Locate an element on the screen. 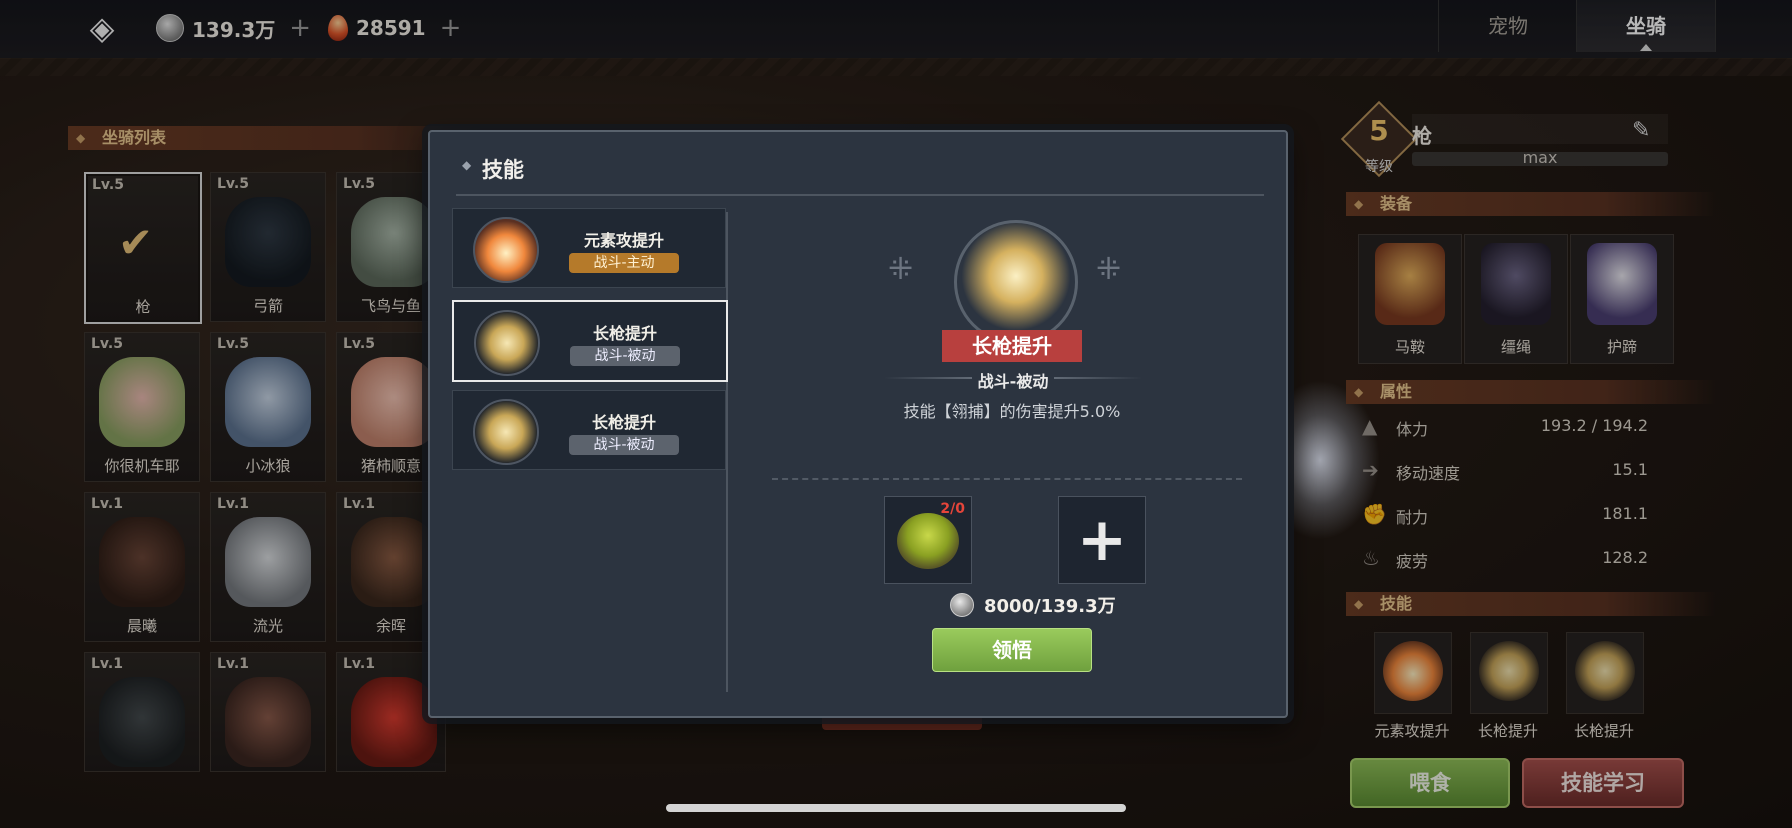 Image resolution: width=1792 pixels, height=828 pixels. selected-skill-type: 战斗-被动 is located at coordinates (1013, 380).